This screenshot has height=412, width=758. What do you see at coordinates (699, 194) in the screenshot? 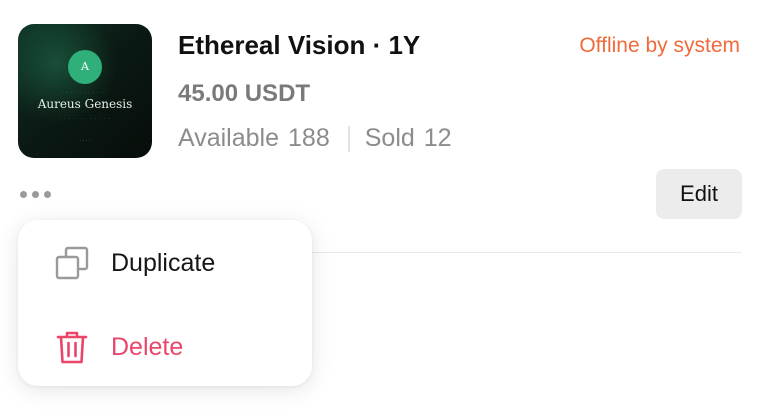
I see `edit-button: Edit` at bounding box center [699, 194].